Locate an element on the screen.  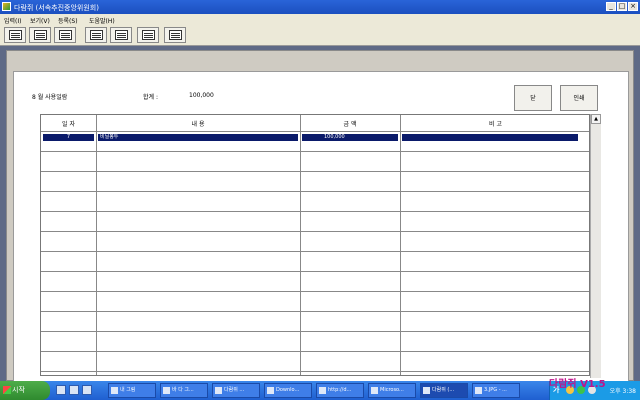
squirrel-icon is located at coordinates (426, 390).